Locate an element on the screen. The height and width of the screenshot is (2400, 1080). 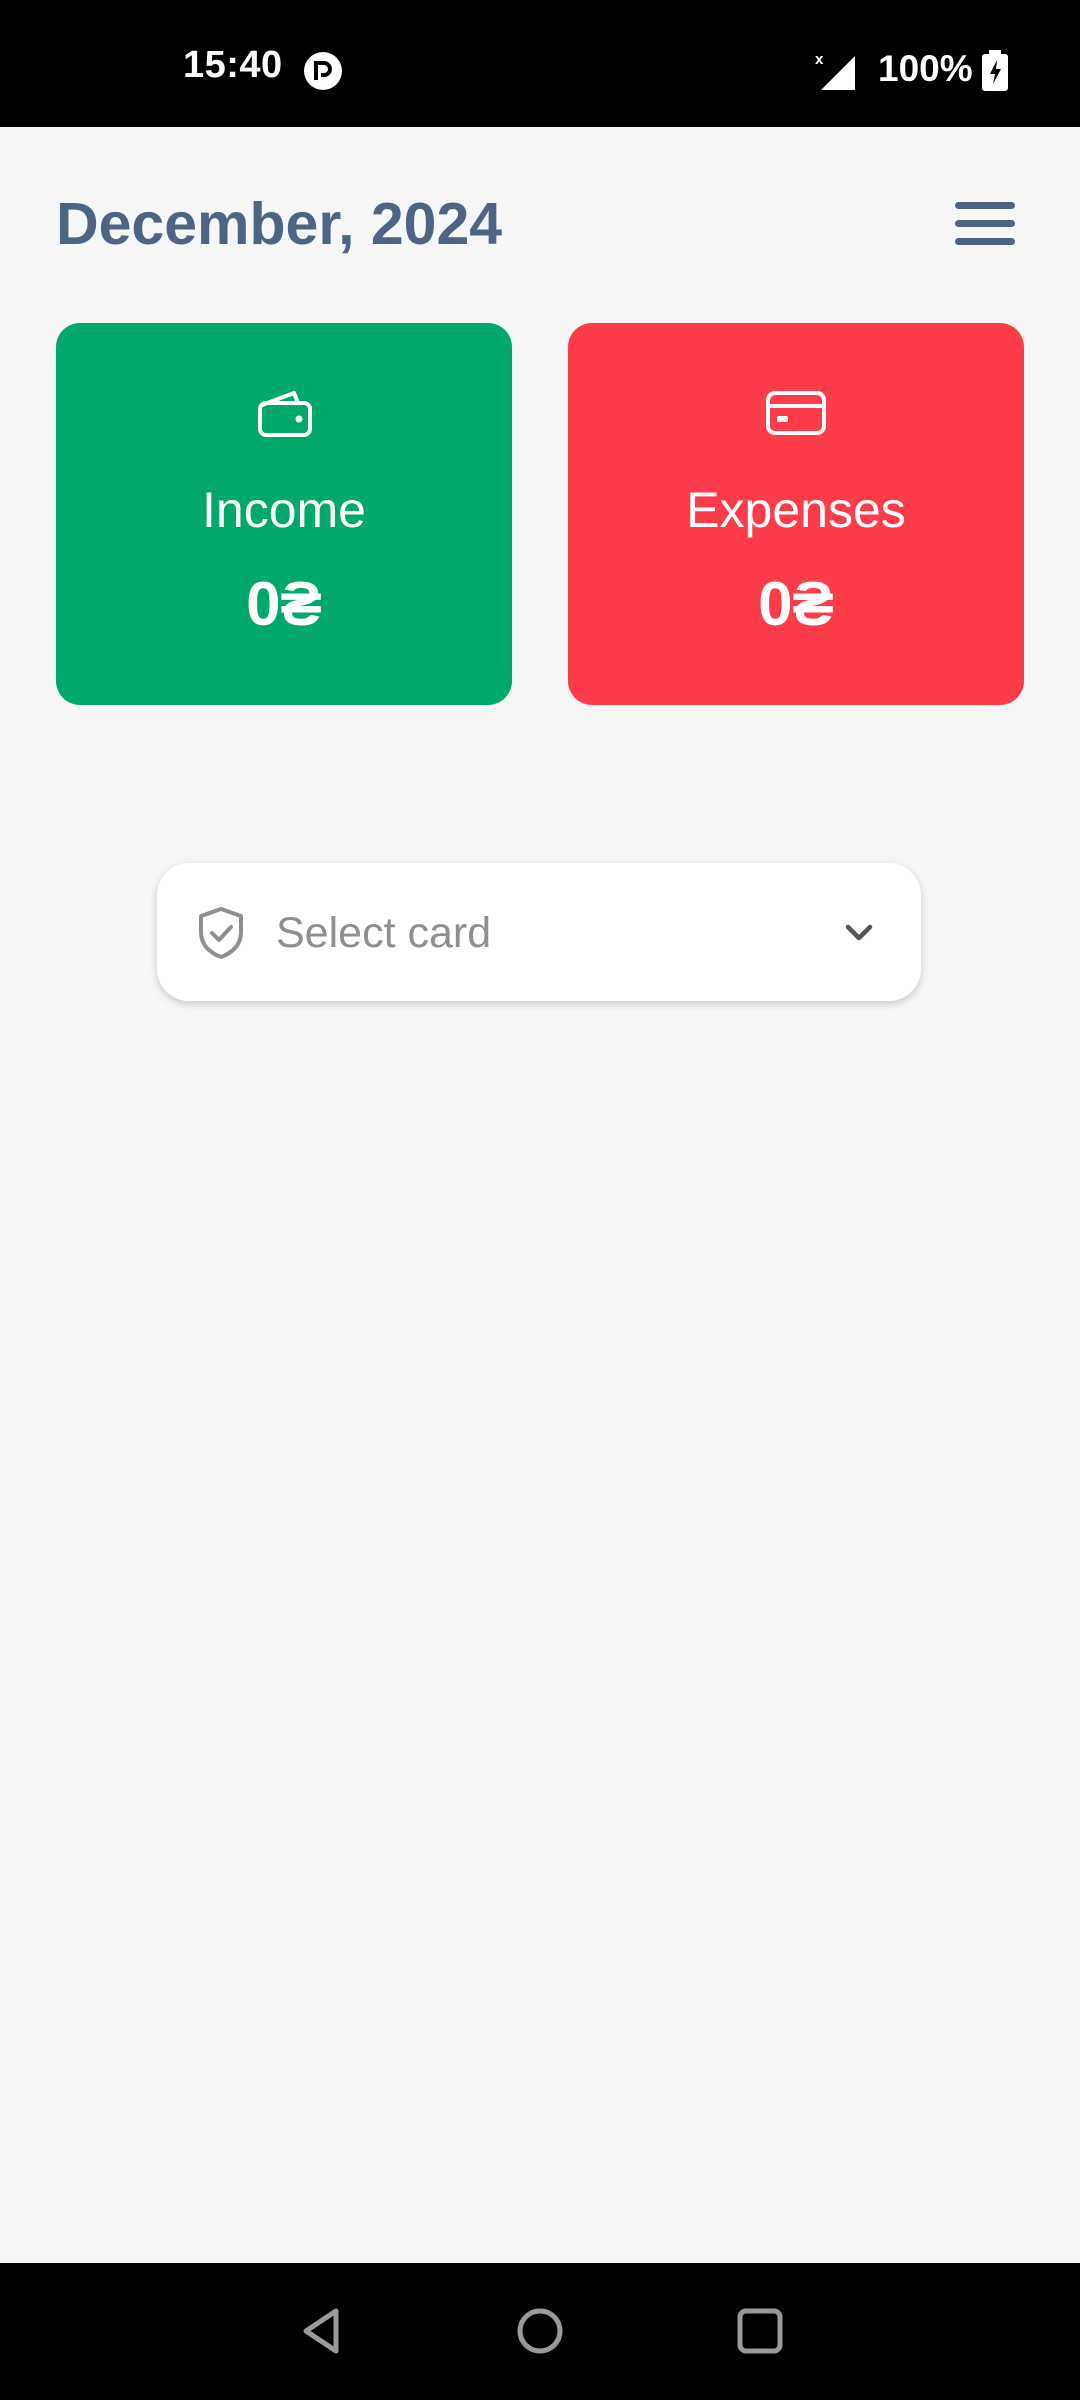
chevron-down-icon is located at coordinates (859, 932).